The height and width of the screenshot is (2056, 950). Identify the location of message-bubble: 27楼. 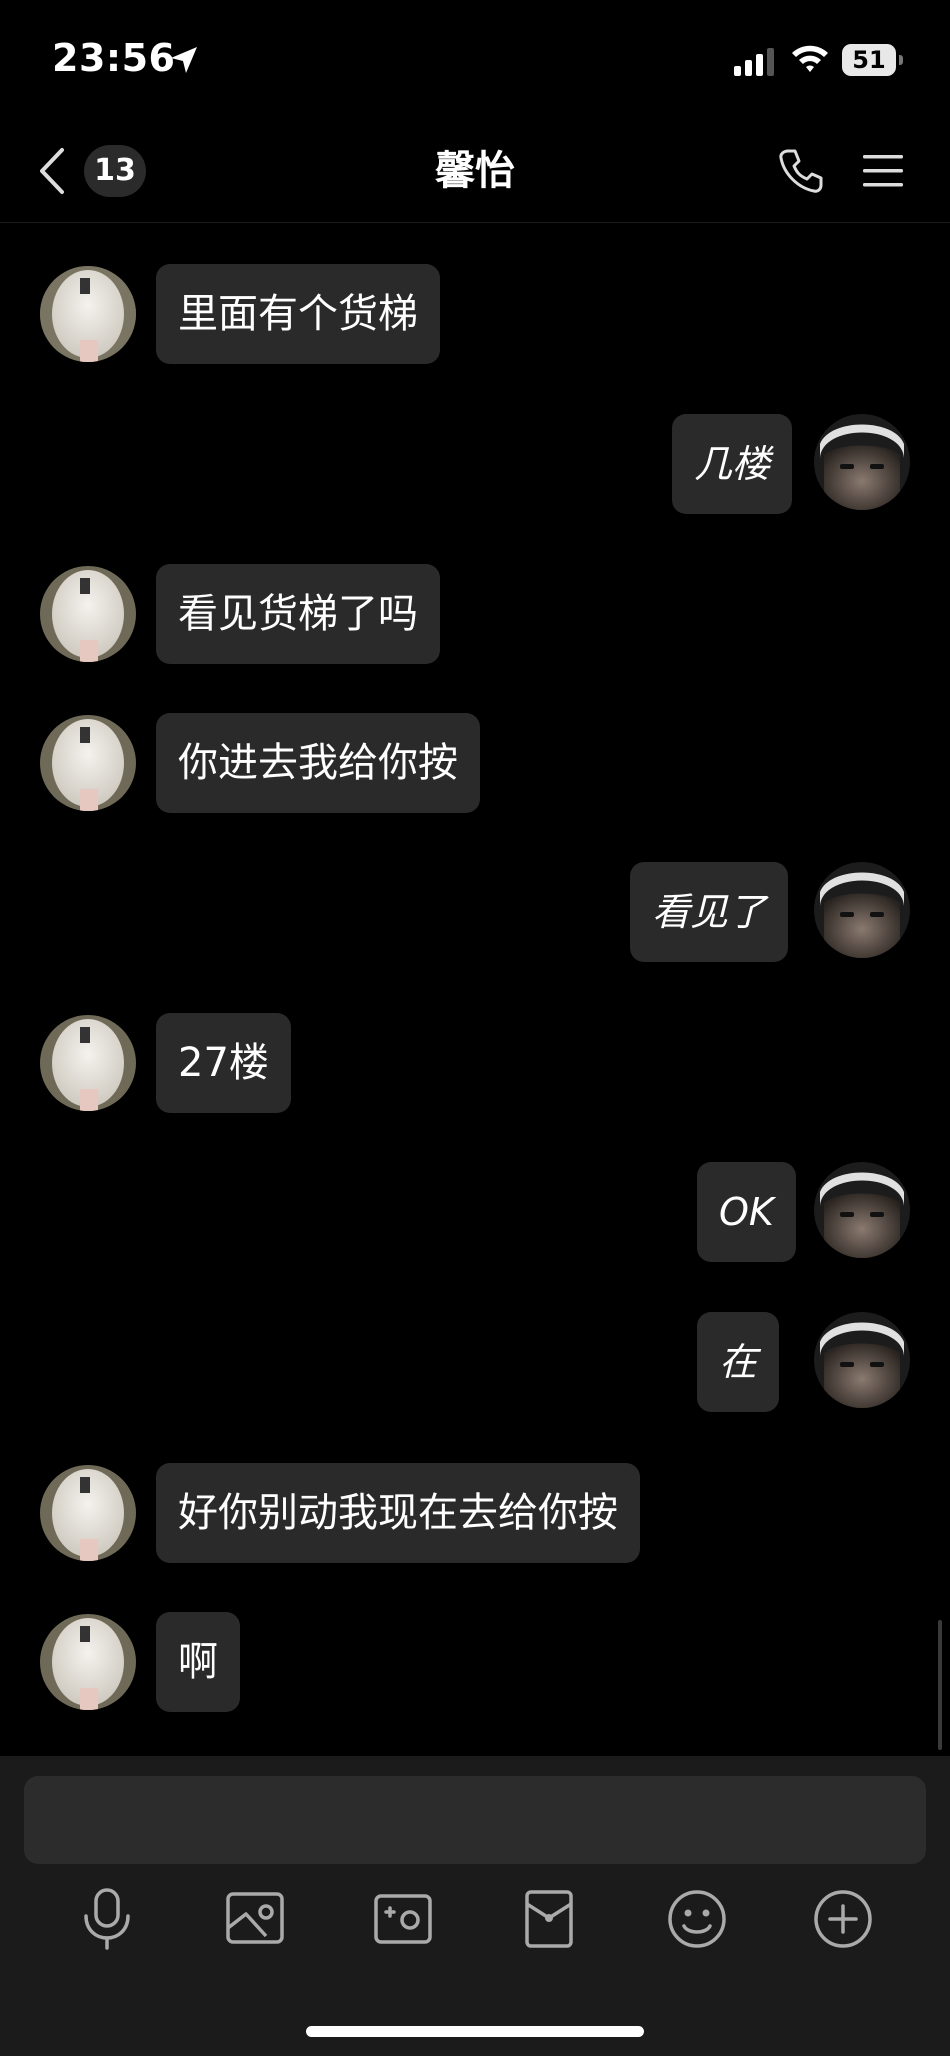
(223, 1063).